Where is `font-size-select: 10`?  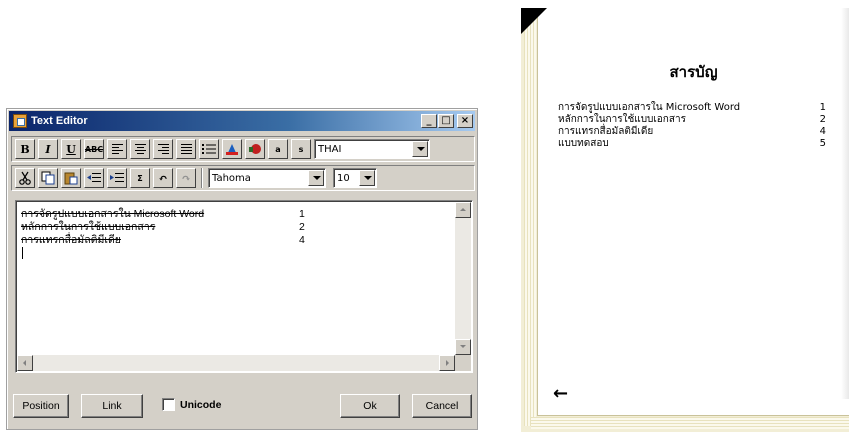 font-size-select: 10 is located at coordinates (355, 178).